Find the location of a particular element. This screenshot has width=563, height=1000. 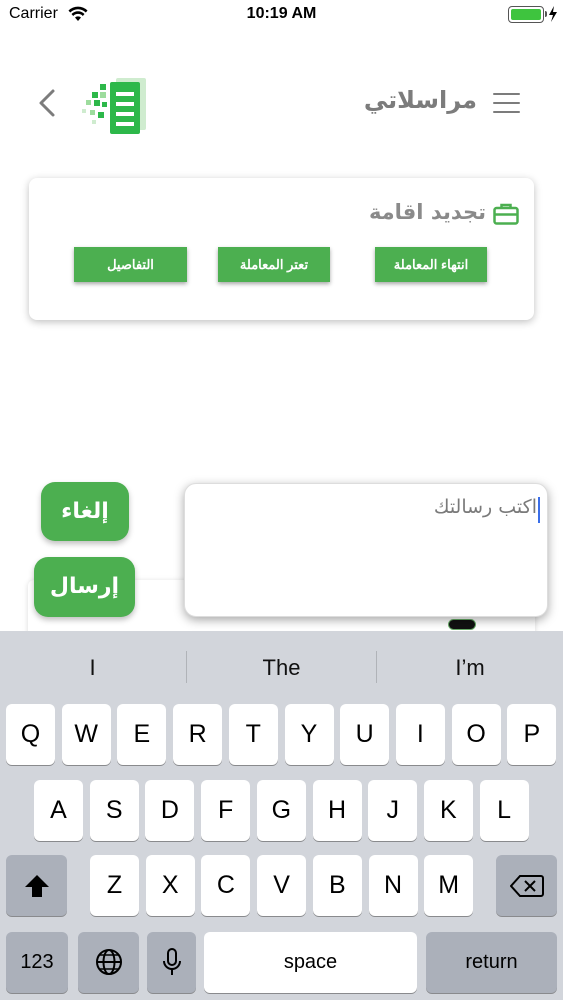

page-title: مراسلاتي is located at coordinates (420, 100).